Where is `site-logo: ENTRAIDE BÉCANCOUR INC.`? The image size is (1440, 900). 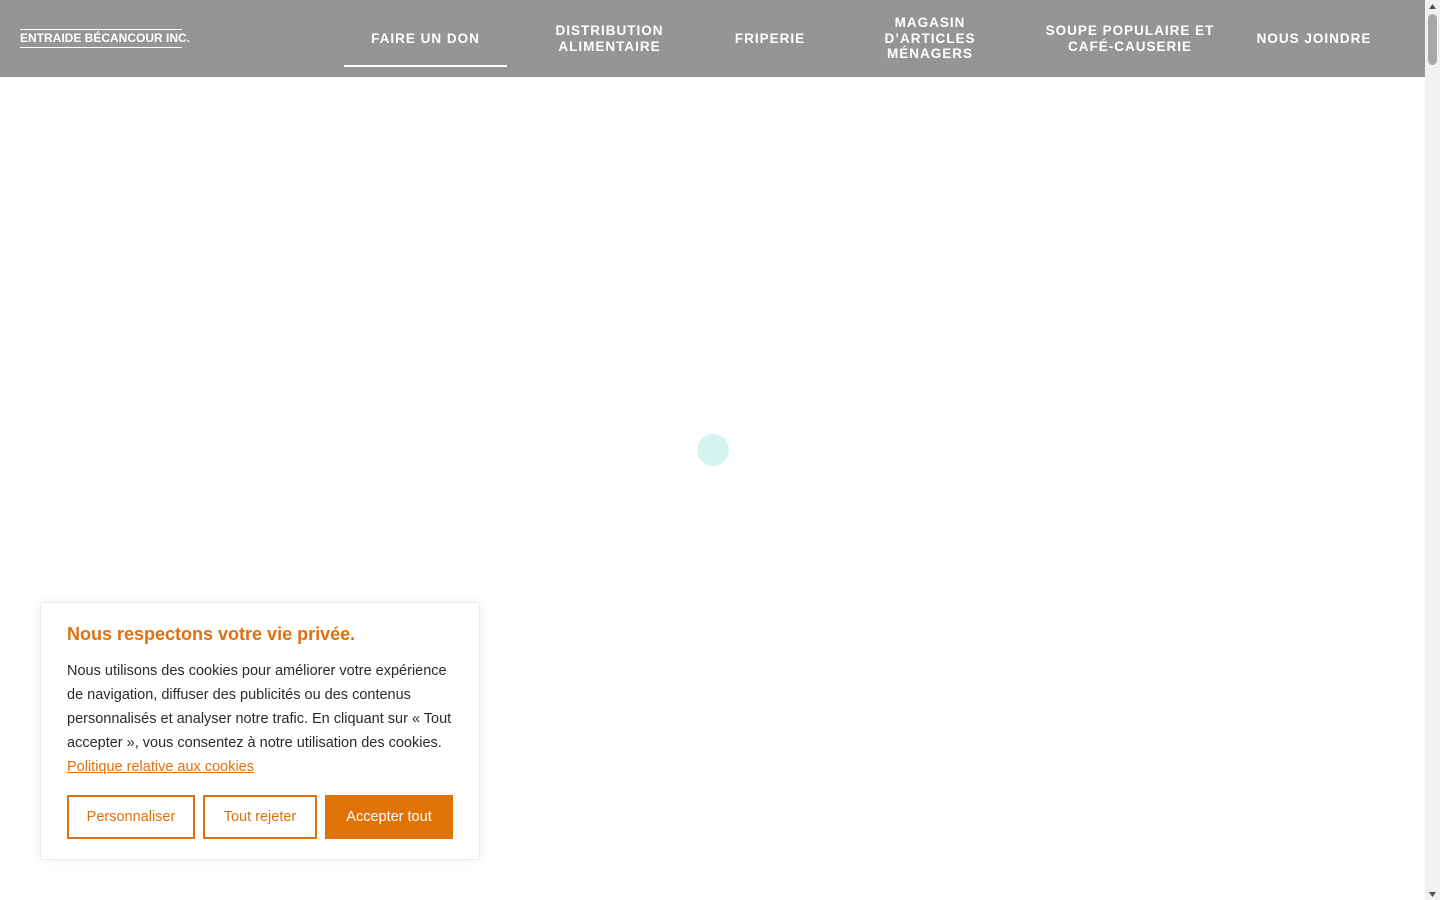
site-logo: ENTRAIDE BÉCANCOUR INC. is located at coordinates (105, 38).